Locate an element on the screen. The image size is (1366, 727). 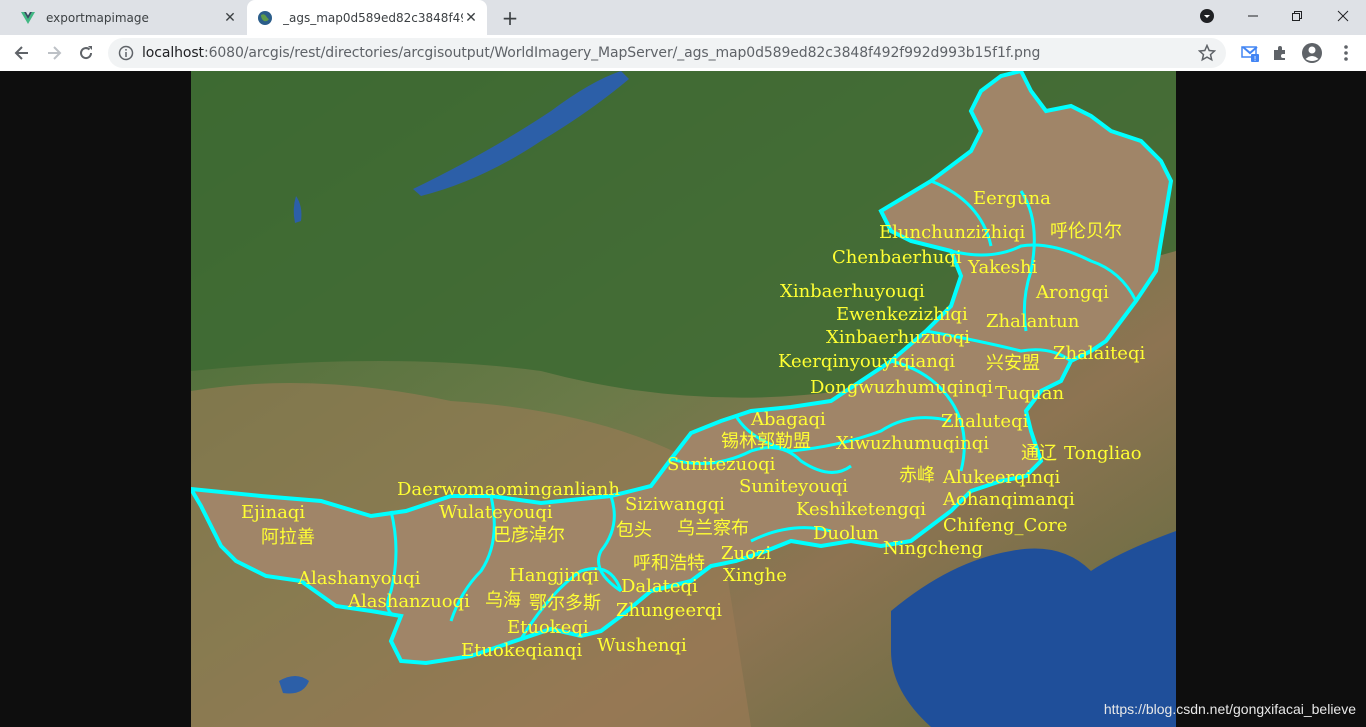
minimize-icon is located at coordinates (1253, 16).